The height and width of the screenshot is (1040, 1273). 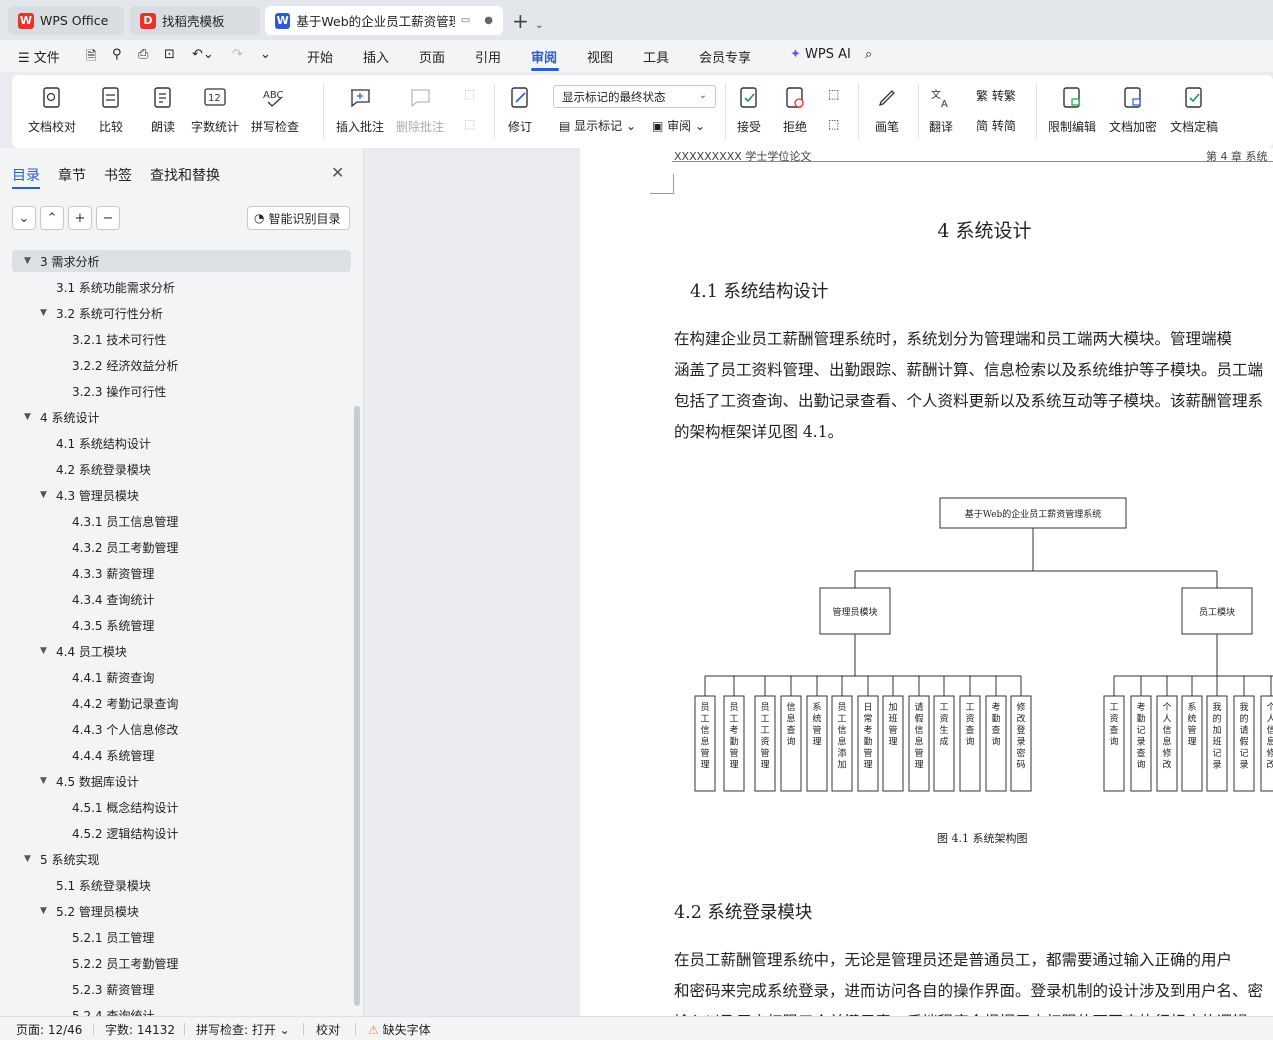 What do you see at coordinates (81, 313) in the screenshot?
I see `toc-item: ▼ 3.2 系统可行性分析` at bounding box center [81, 313].